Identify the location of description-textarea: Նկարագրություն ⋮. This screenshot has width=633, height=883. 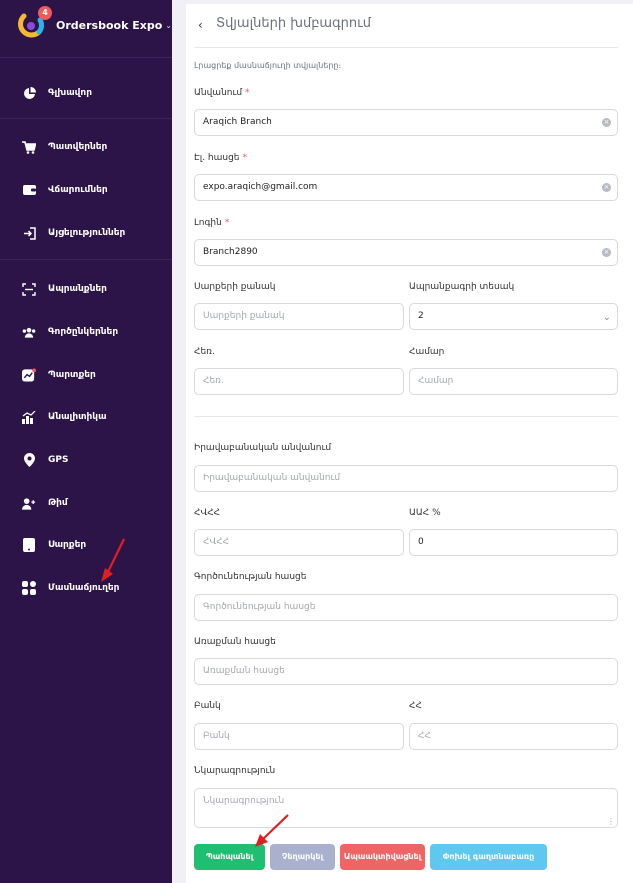
(406, 808).